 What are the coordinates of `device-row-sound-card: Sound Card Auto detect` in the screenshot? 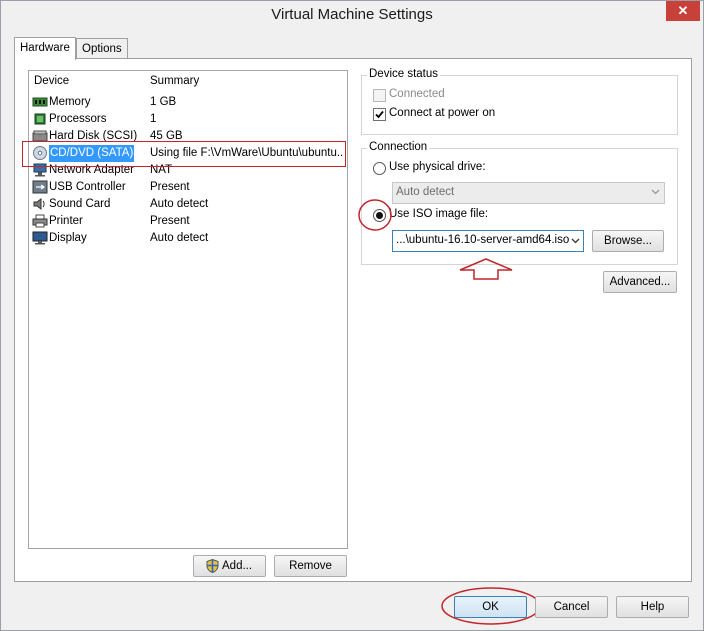 It's located at (188, 204).